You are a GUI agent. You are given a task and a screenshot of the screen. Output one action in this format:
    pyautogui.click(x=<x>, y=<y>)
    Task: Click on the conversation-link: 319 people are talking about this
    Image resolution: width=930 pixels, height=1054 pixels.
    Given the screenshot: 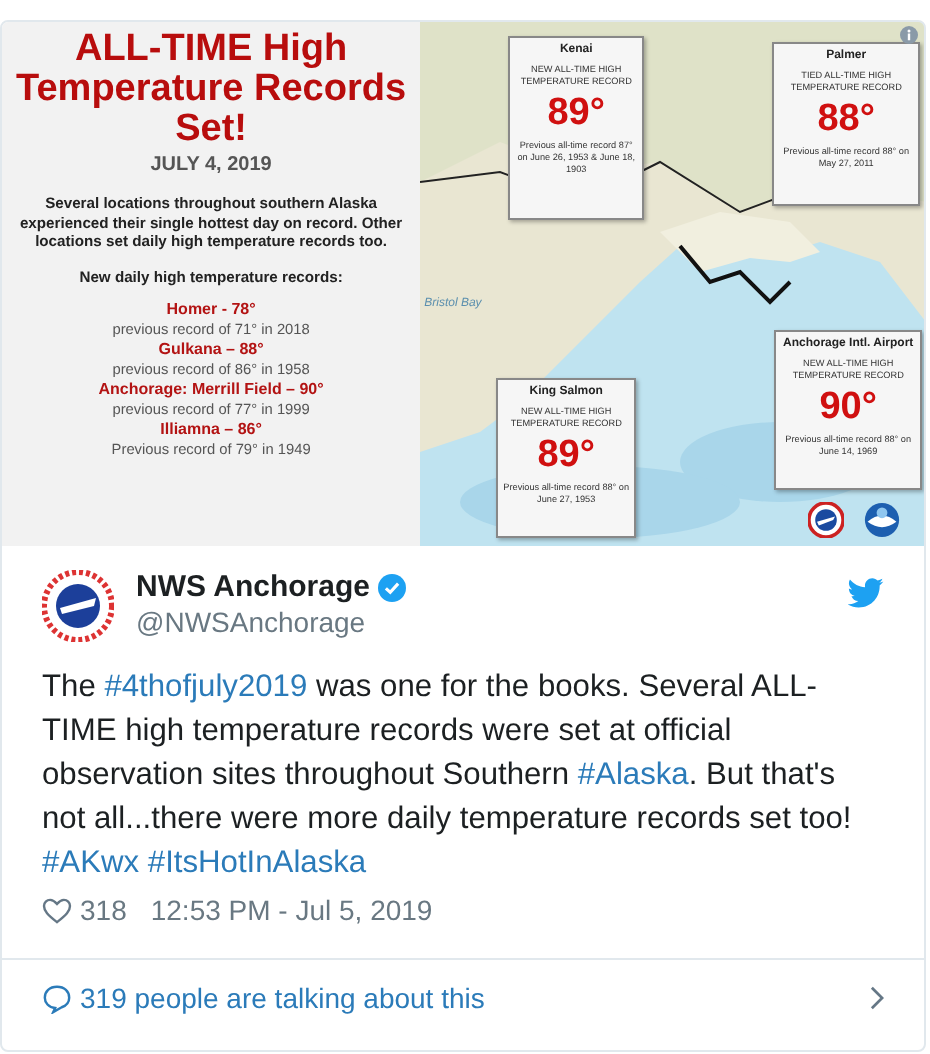 What is the action you would take?
    pyautogui.click(x=475, y=998)
    